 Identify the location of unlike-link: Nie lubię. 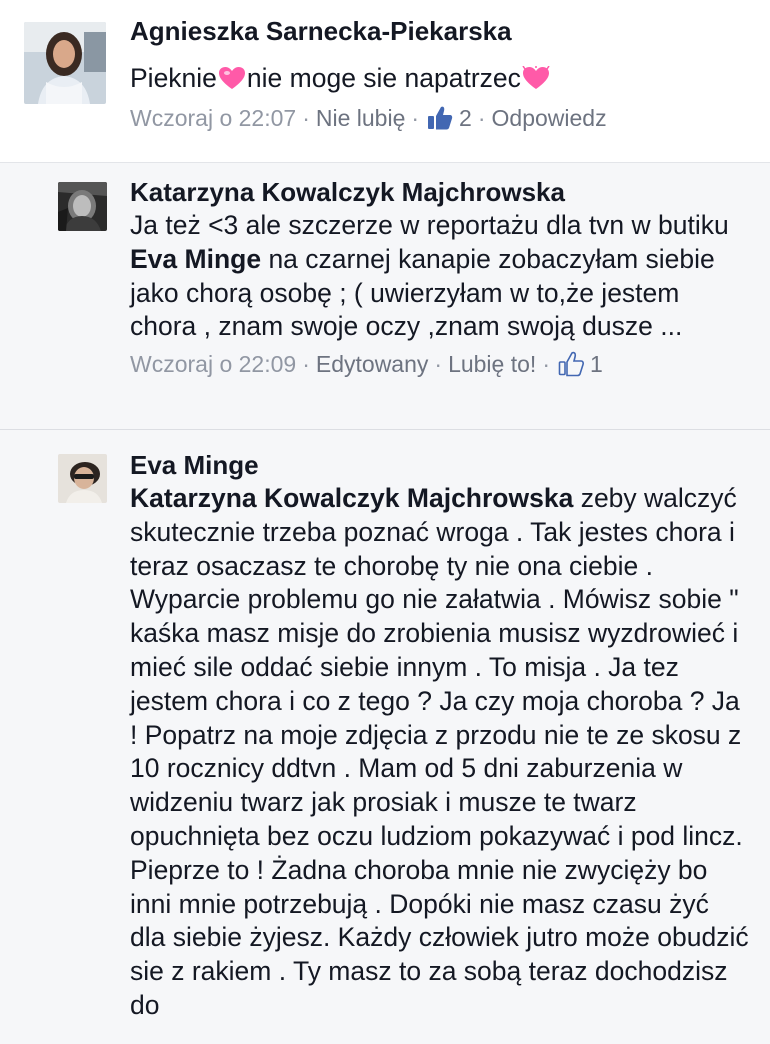
(361, 118).